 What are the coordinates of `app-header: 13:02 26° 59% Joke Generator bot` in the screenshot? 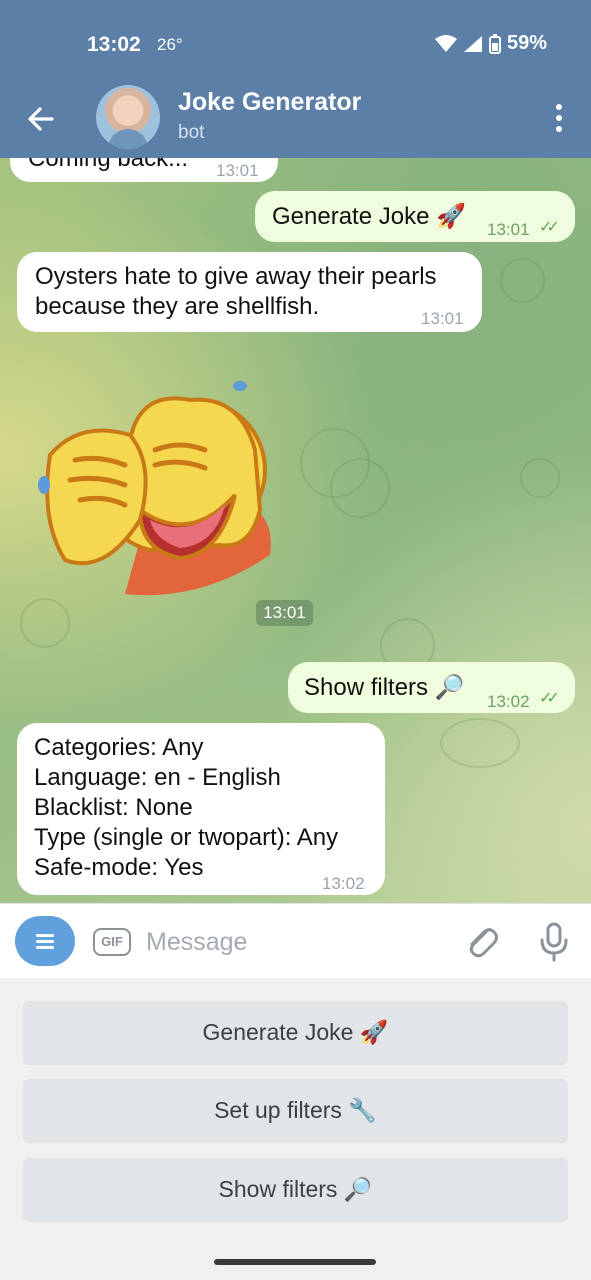 It's located at (295, 79).